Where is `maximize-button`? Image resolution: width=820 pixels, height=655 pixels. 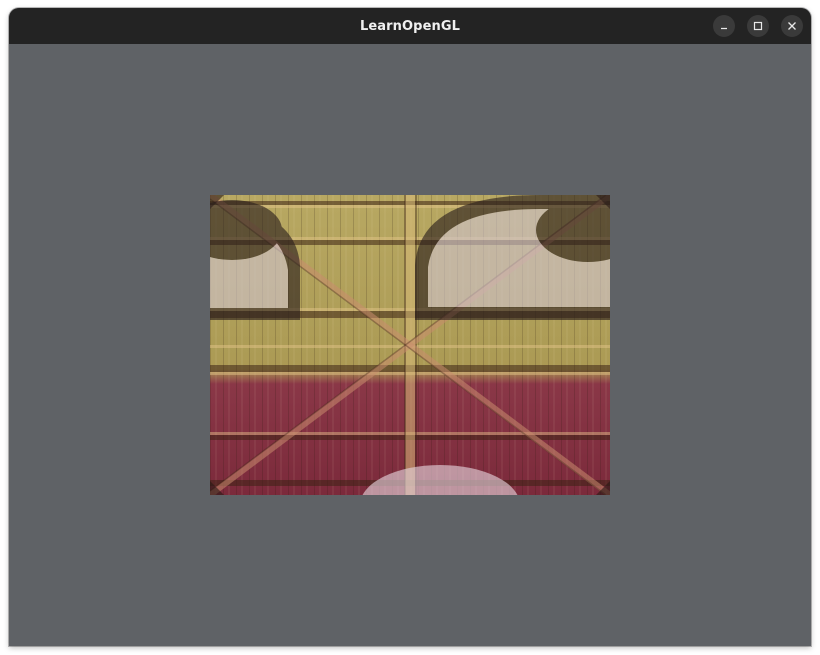
maximize-button is located at coordinates (758, 26).